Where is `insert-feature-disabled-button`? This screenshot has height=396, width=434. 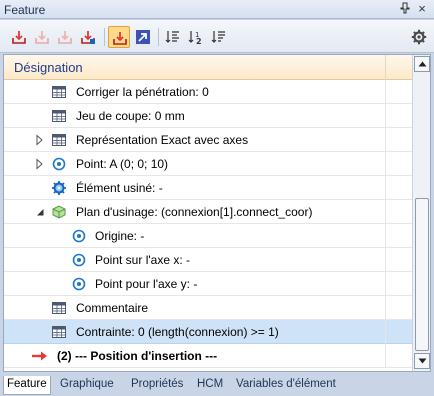
insert-feature-disabled-button is located at coordinates (42, 37).